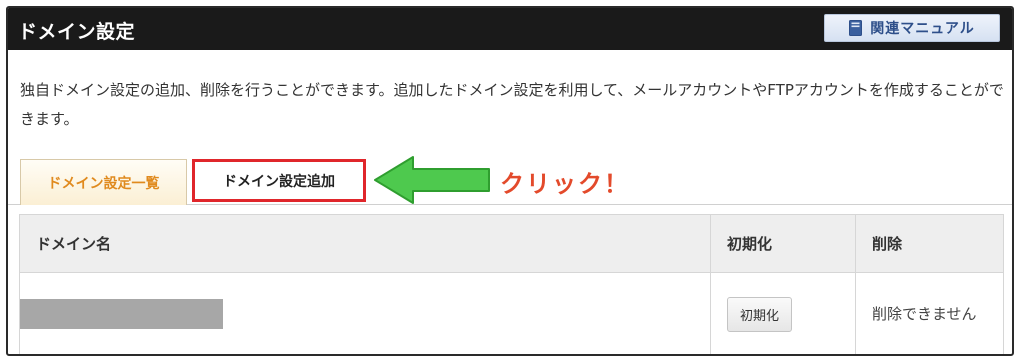 The image size is (1024, 364). Describe the element at coordinates (856, 28) in the screenshot. I see `book-icon` at that location.